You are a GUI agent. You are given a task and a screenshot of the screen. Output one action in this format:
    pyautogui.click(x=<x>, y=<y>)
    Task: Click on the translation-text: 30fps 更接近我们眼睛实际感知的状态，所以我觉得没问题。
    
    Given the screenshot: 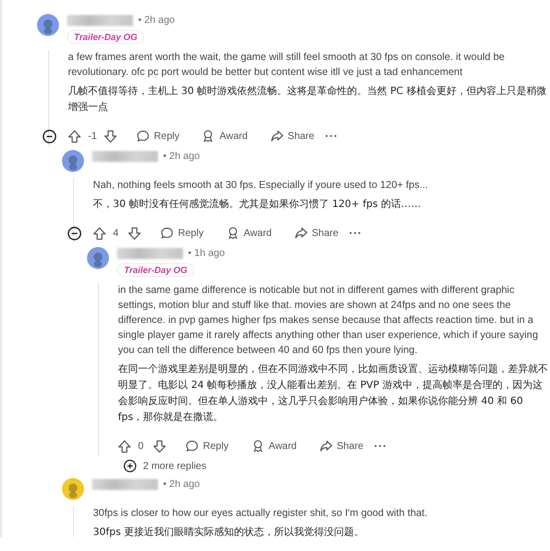 What is the action you would take?
    pyautogui.click(x=229, y=531)
    